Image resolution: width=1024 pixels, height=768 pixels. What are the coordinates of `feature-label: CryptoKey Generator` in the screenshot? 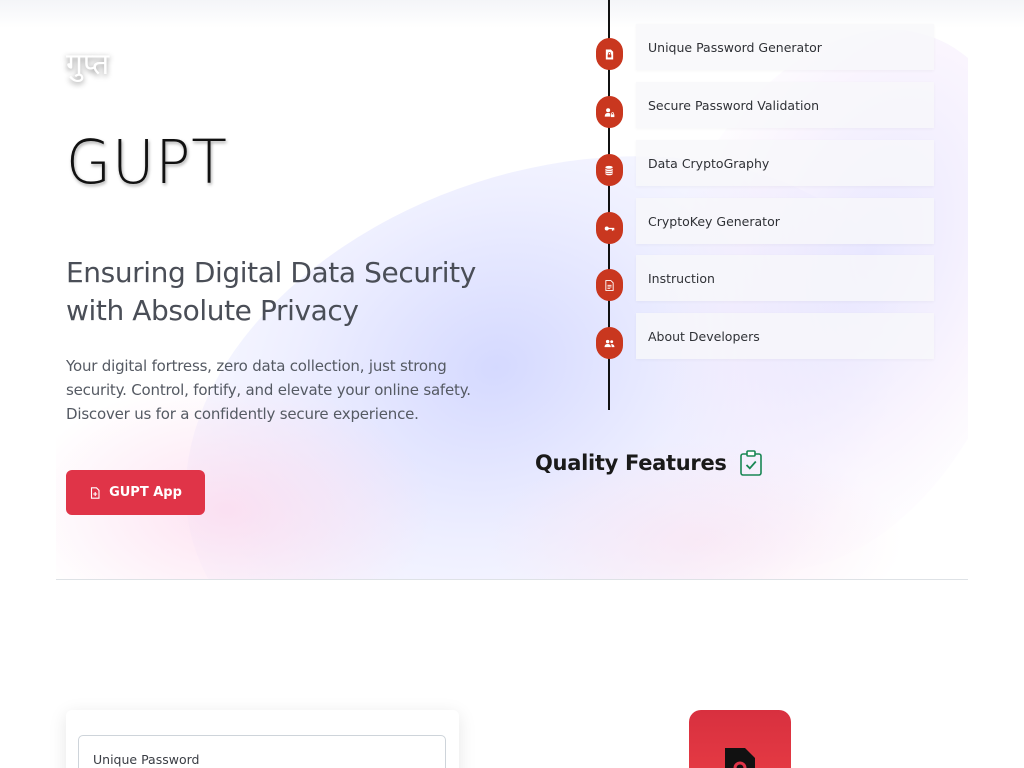 It's located at (714, 221).